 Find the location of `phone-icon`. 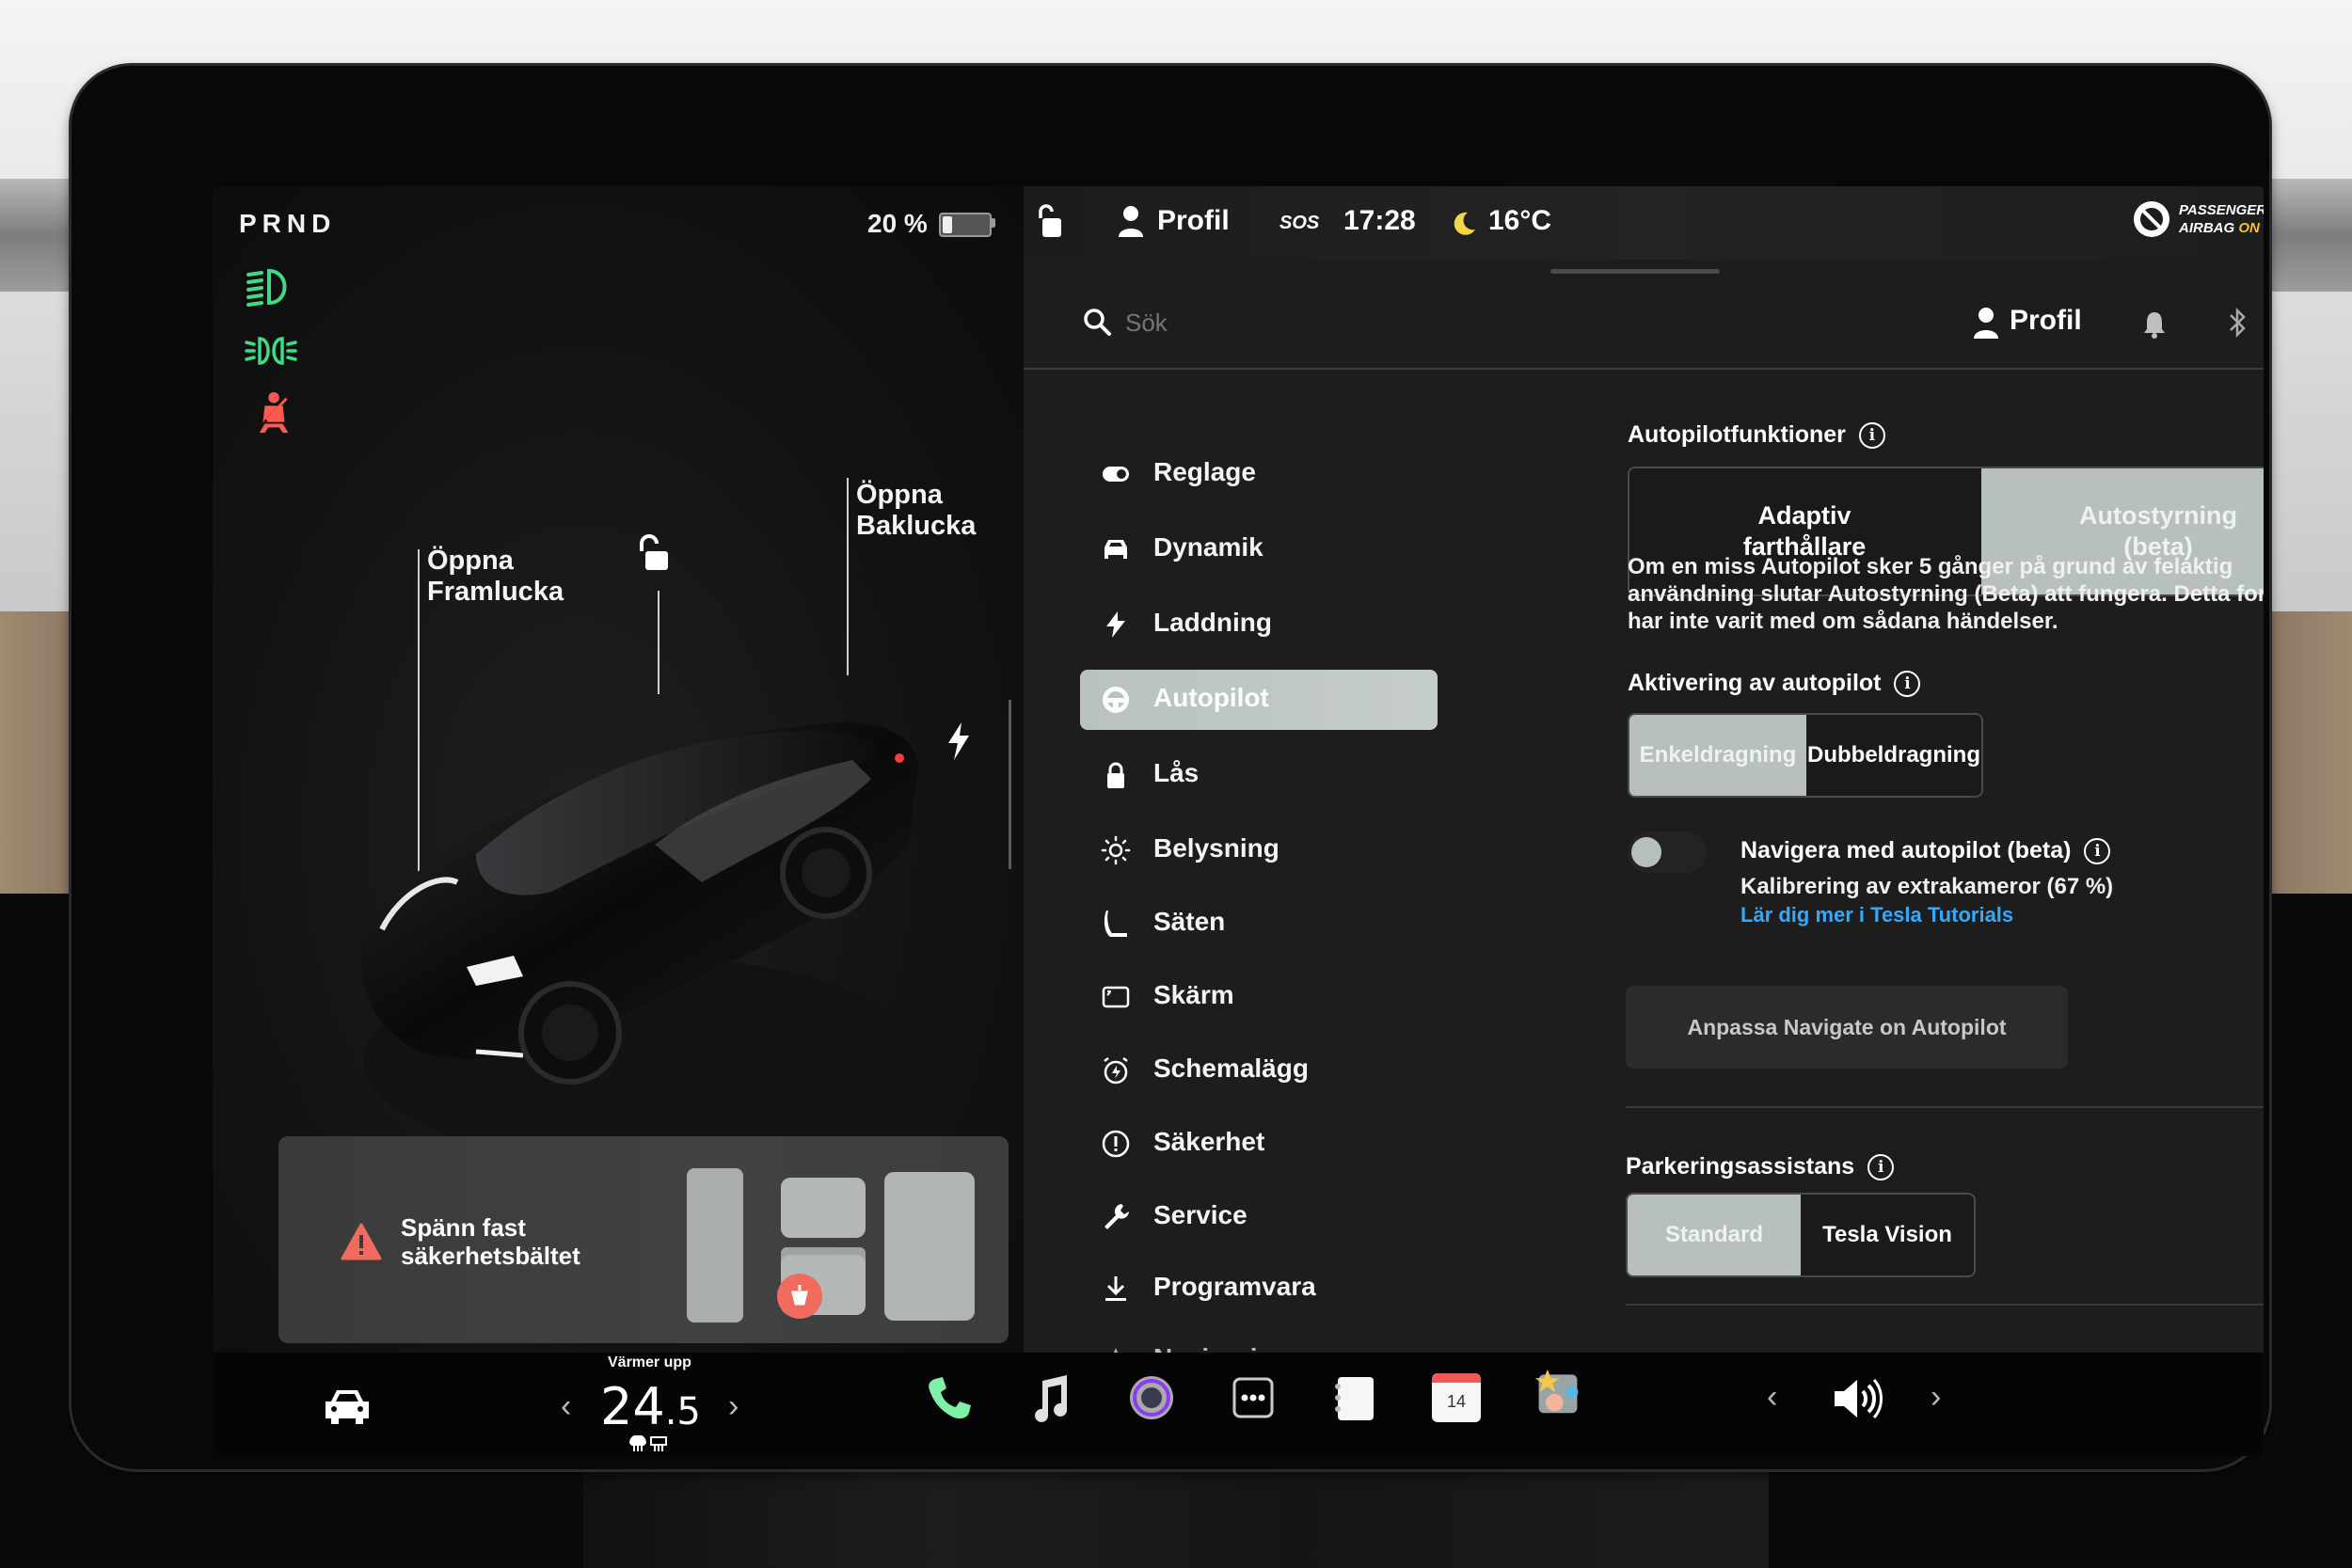

phone-icon is located at coordinates (948, 1397).